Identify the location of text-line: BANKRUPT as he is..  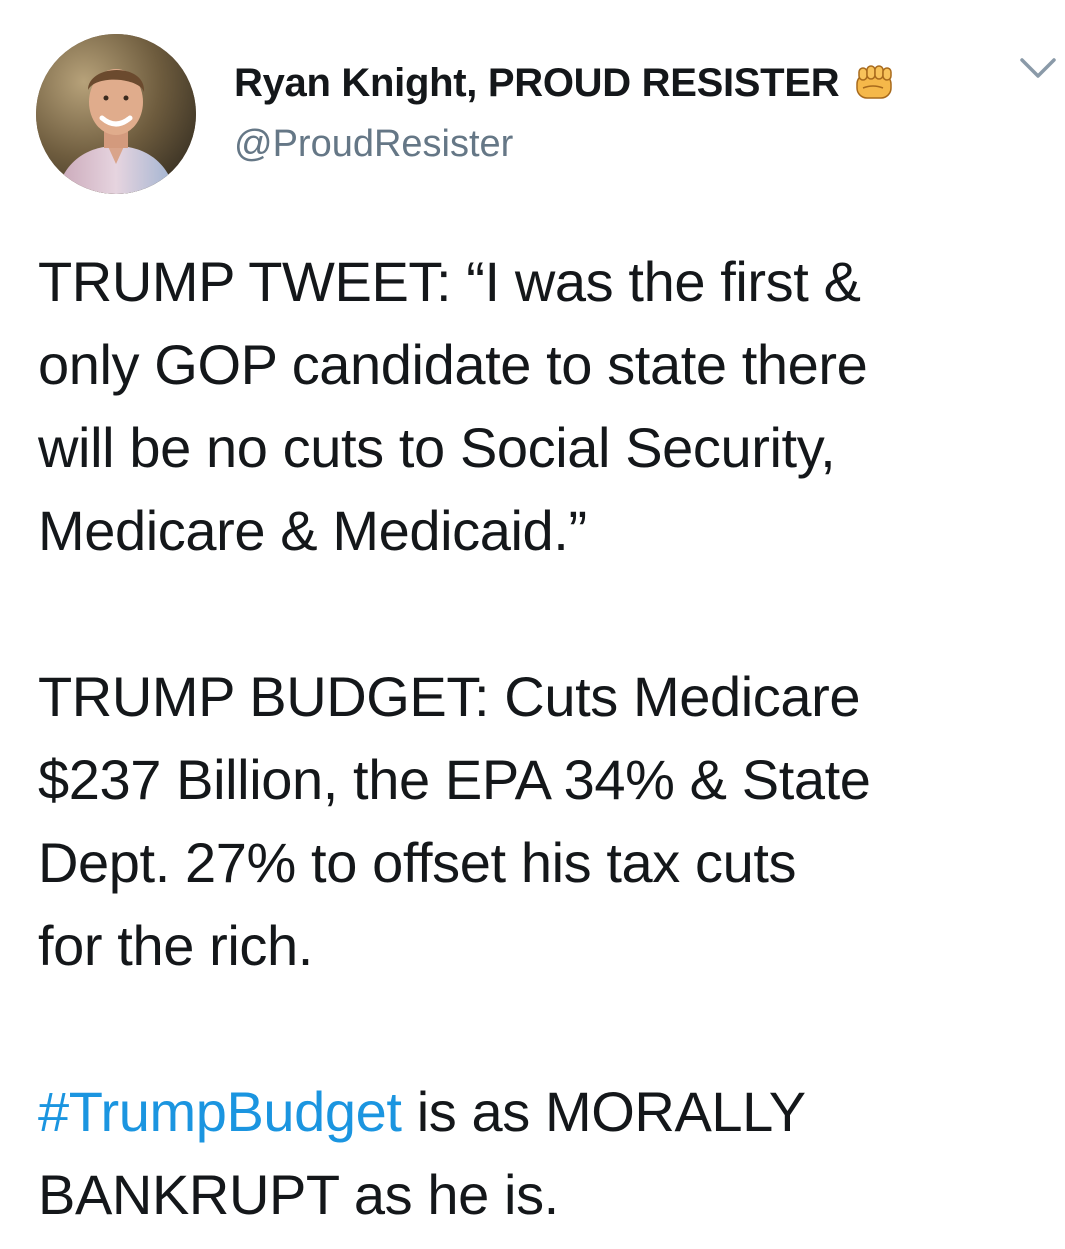
(298, 1194).